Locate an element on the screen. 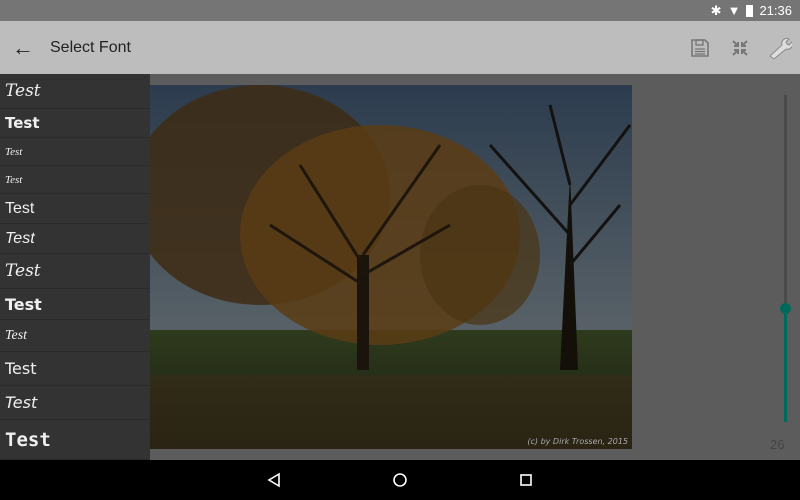 The width and height of the screenshot is (800, 500). arrow-left-icon: ← is located at coordinates (23, 47).